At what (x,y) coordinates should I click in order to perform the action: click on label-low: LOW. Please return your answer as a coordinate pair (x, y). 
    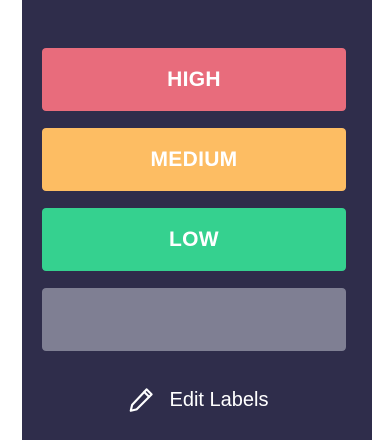
    Looking at the image, I should click on (194, 239).